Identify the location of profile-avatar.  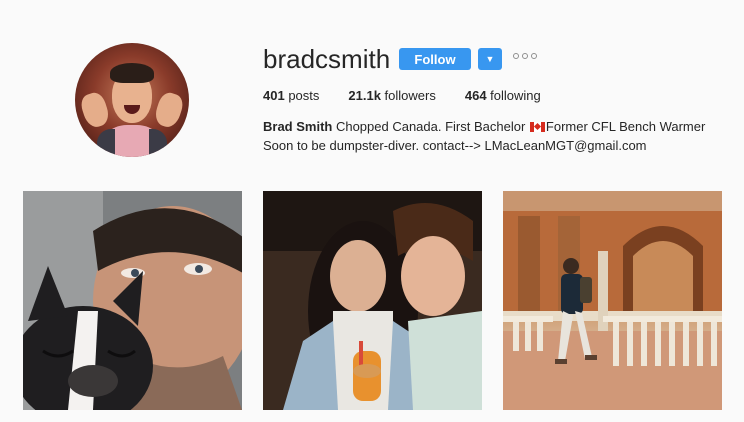
(132, 100).